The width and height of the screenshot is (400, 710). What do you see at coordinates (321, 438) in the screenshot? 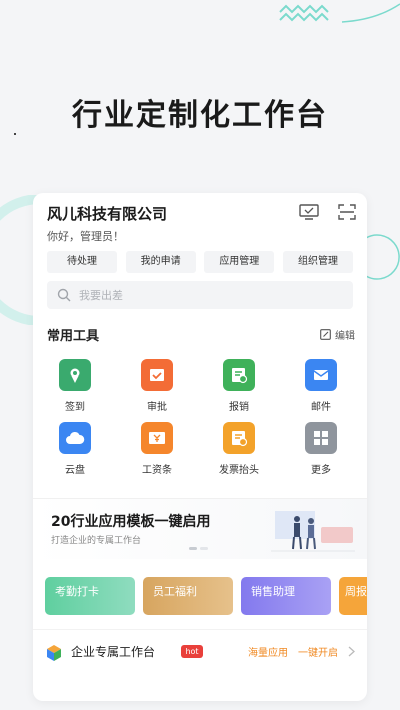
I see `grid-icon` at bounding box center [321, 438].